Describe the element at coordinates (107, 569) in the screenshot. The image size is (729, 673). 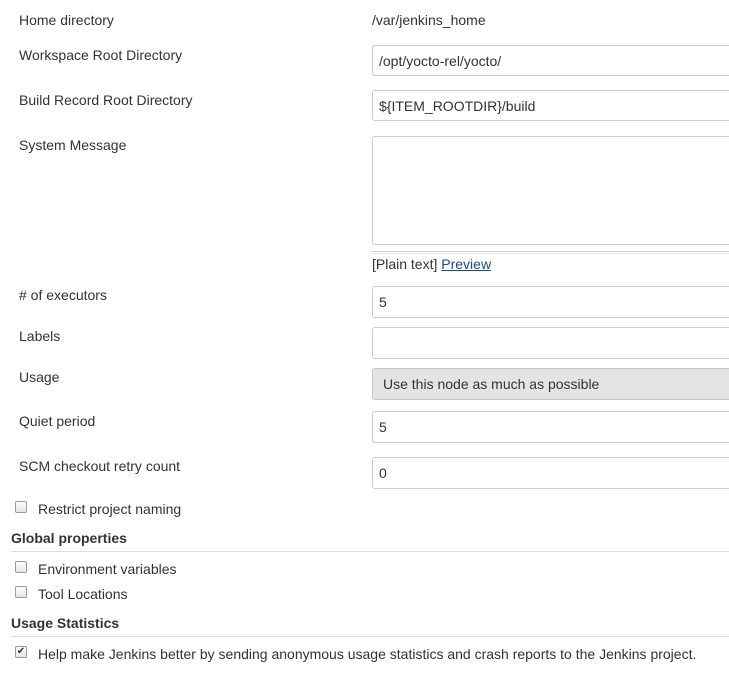
I see `environment-variables-label: Environment variables` at that location.